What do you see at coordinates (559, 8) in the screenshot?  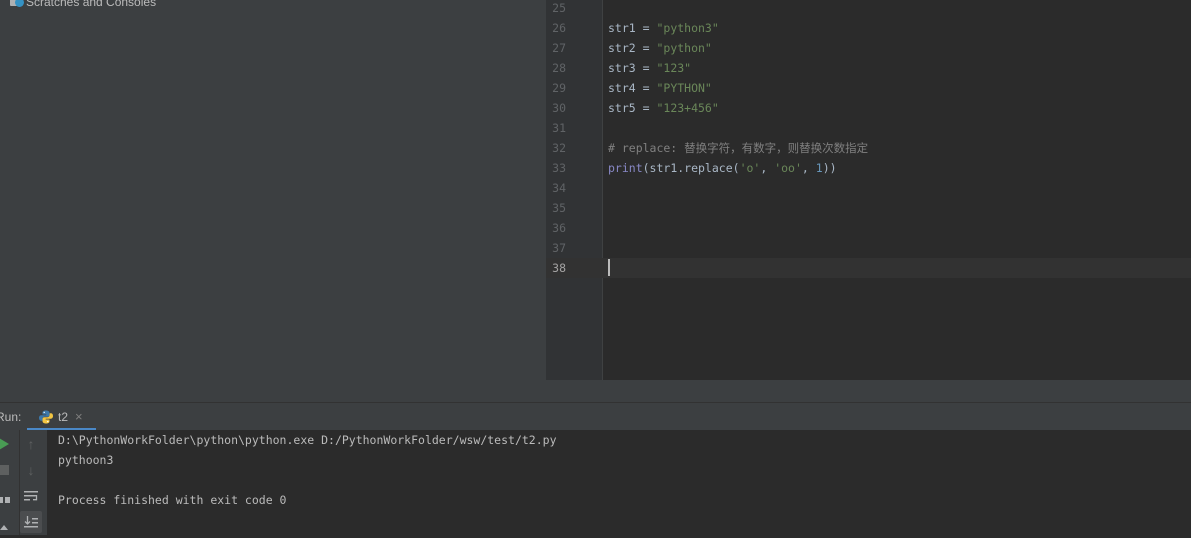 I see `line-number: 25` at bounding box center [559, 8].